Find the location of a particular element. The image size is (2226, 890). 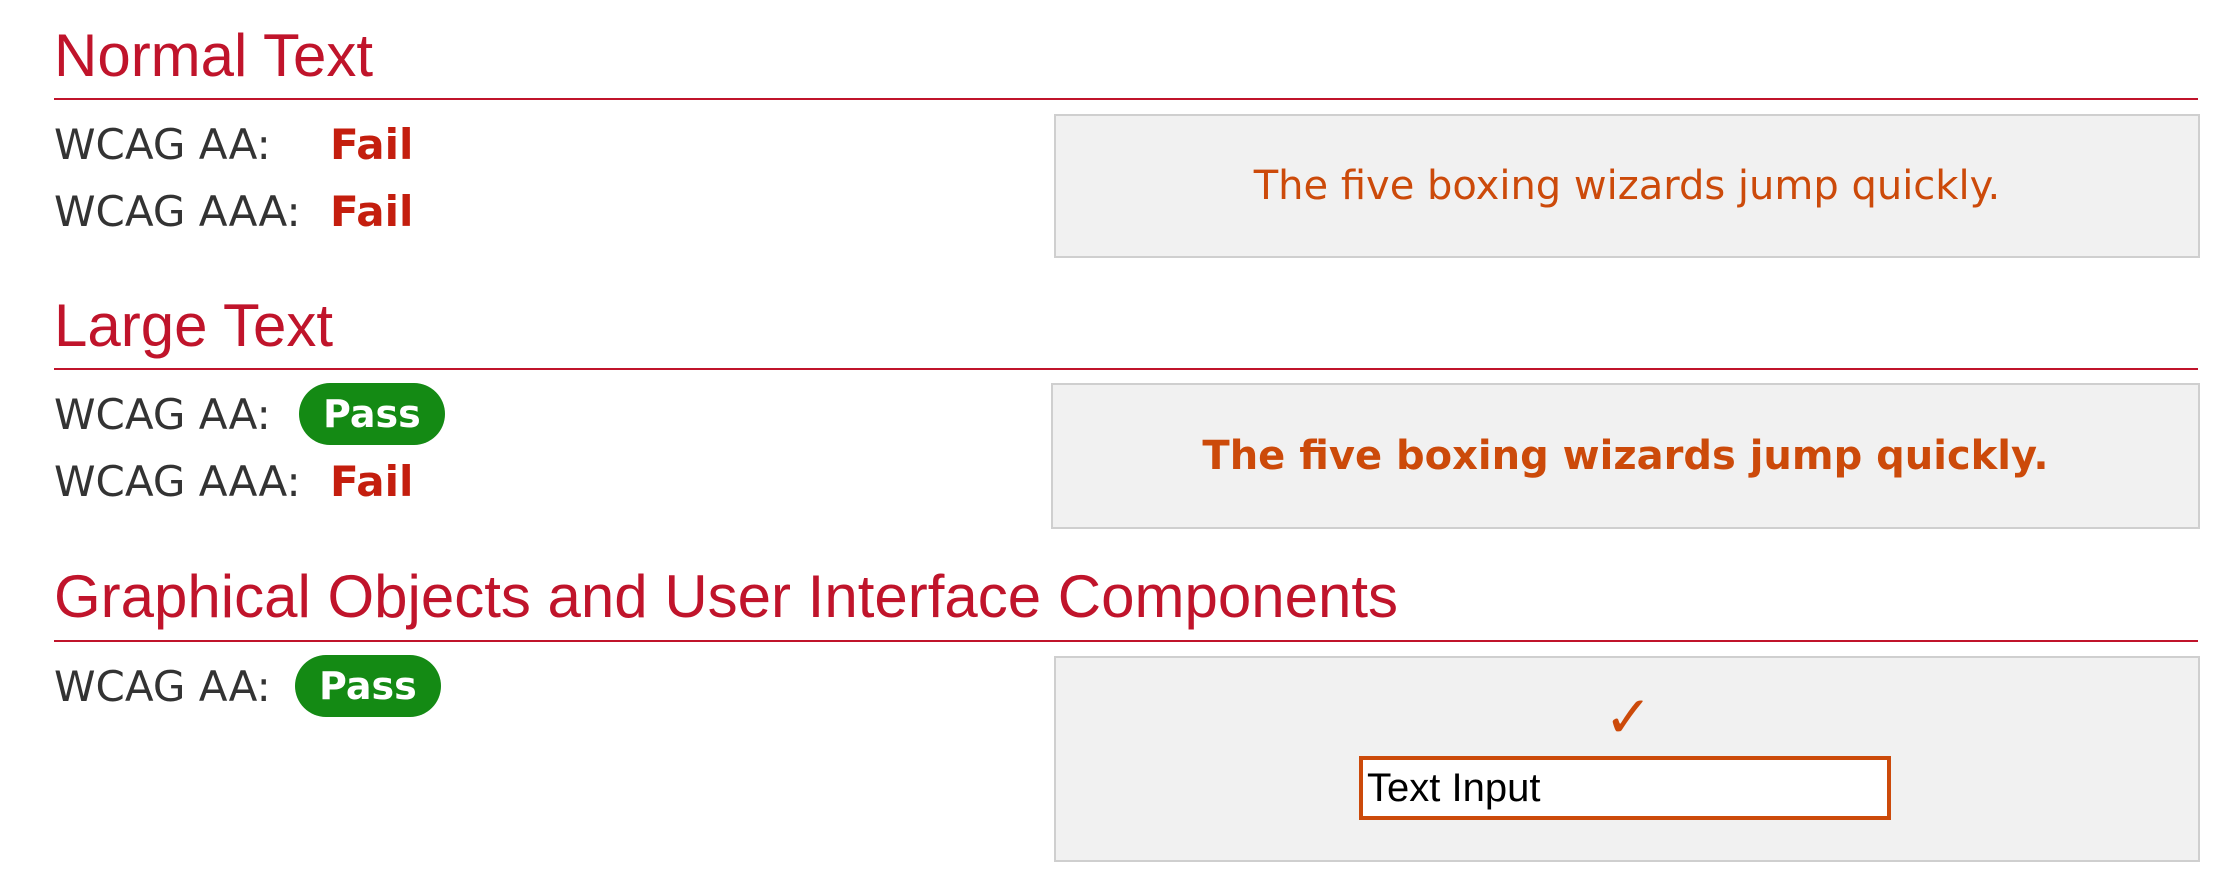

normal-text-sample: The five boxing wizards jump quickly. is located at coordinates (1627, 186).